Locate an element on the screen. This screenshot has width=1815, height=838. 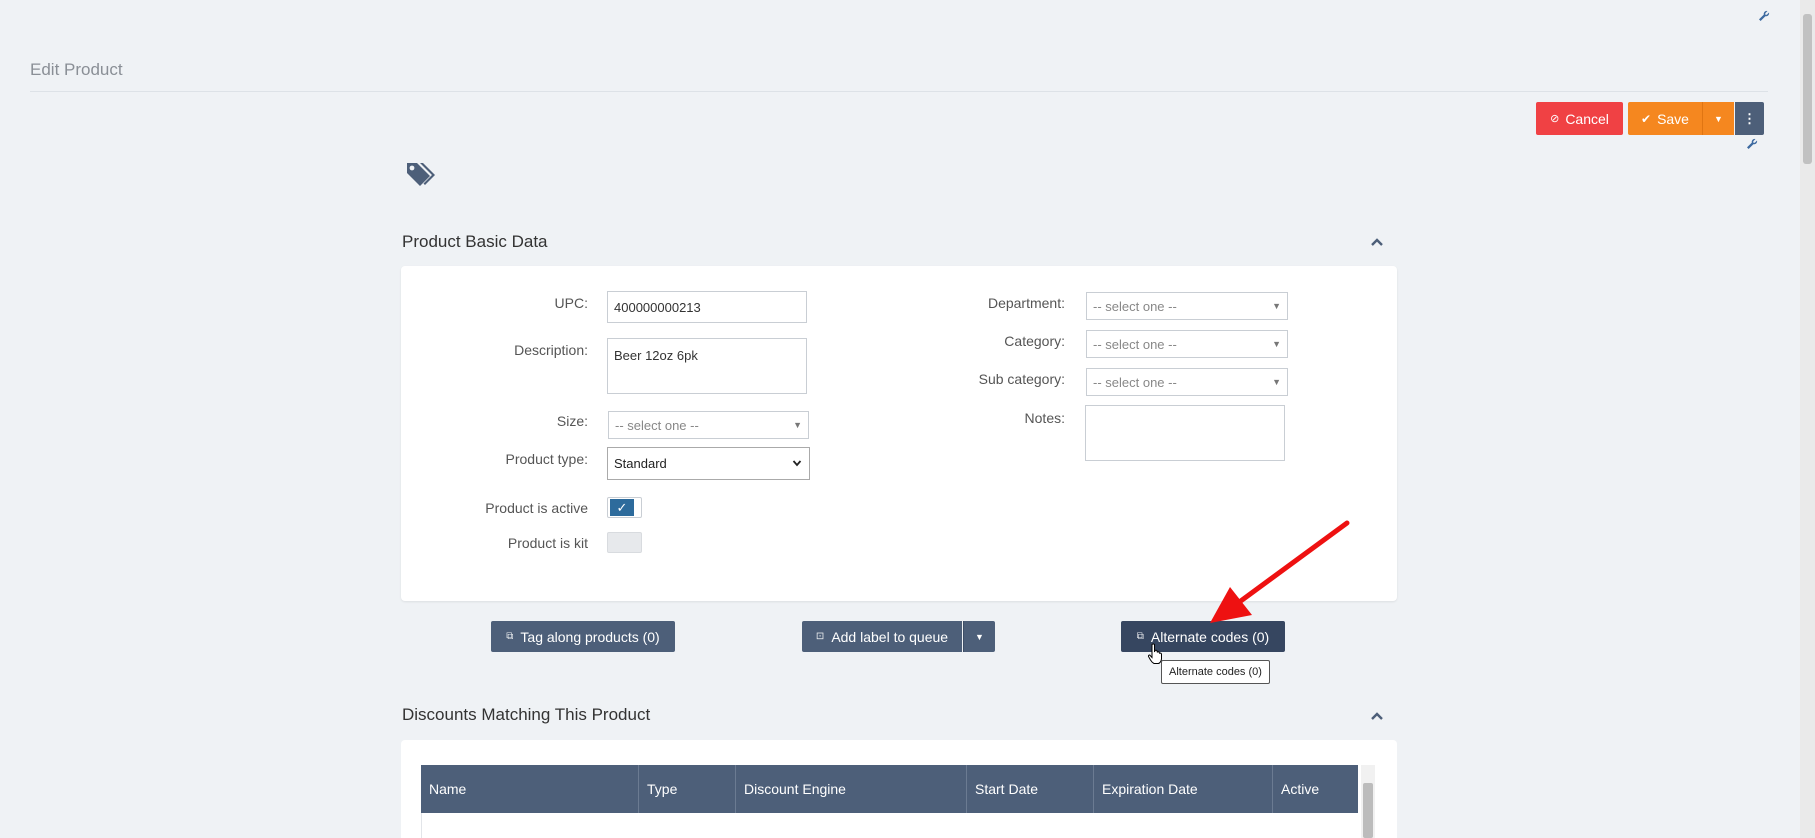
notes-textarea is located at coordinates (1185, 433).